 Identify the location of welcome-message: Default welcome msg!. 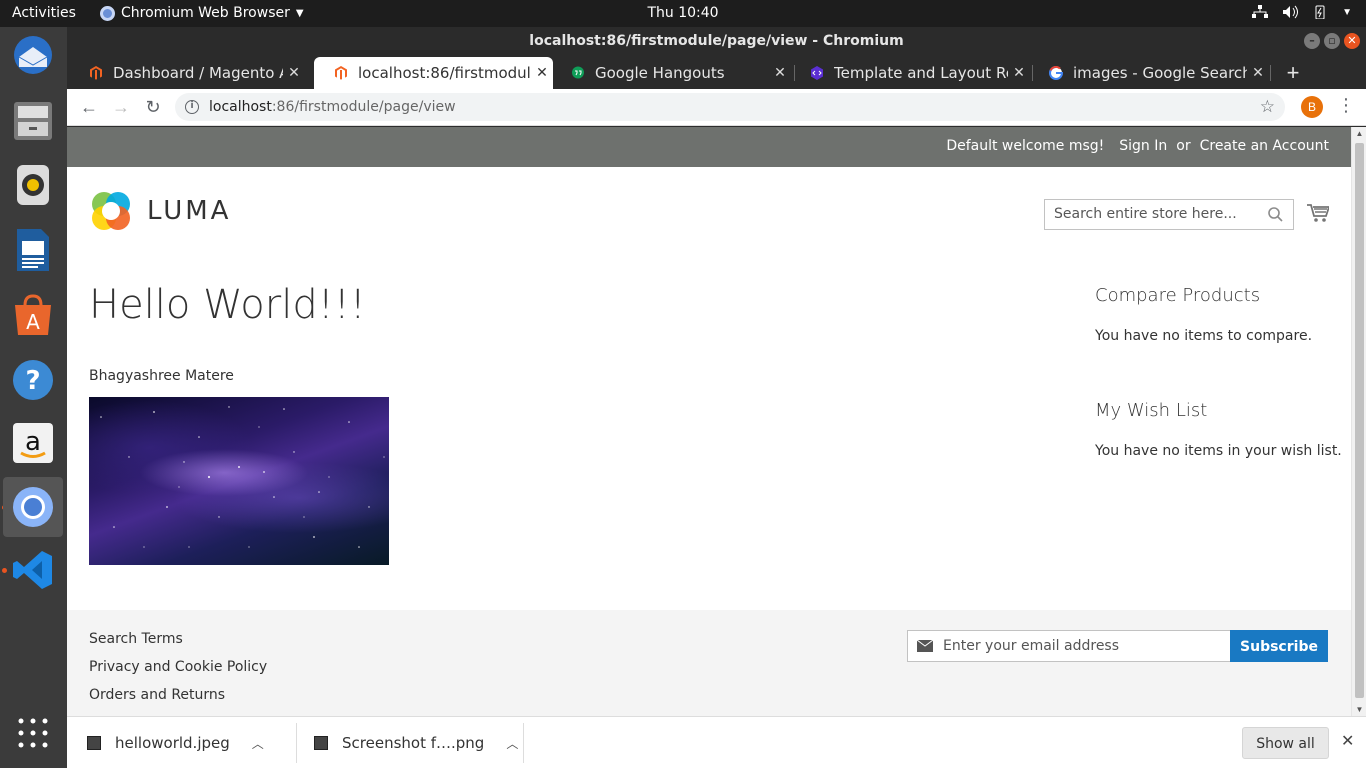
(1025, 146).